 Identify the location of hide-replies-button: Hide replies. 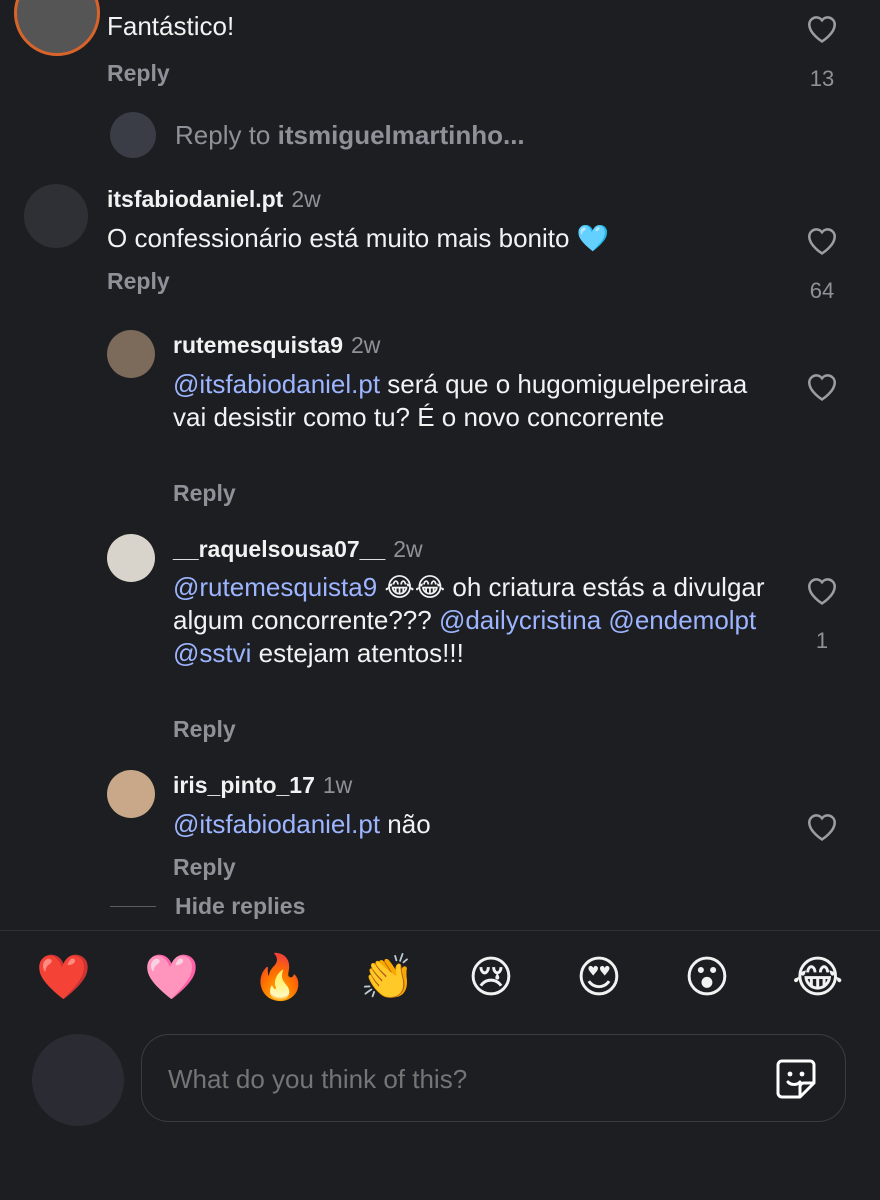
(240, 906).